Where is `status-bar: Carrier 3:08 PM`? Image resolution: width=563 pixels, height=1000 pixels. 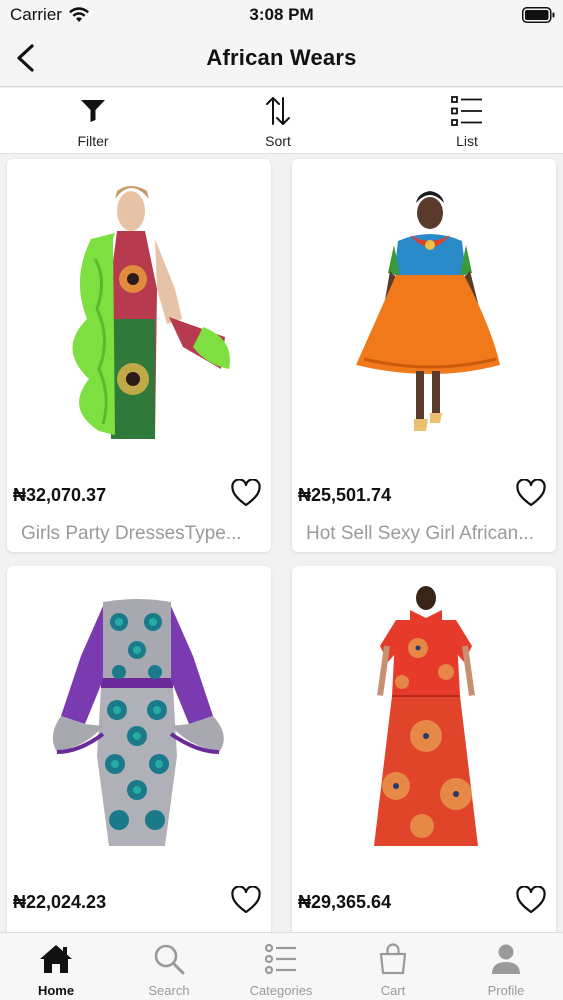
status-bar: Carrier 3:08 PM is located at coordinates (281, 15).